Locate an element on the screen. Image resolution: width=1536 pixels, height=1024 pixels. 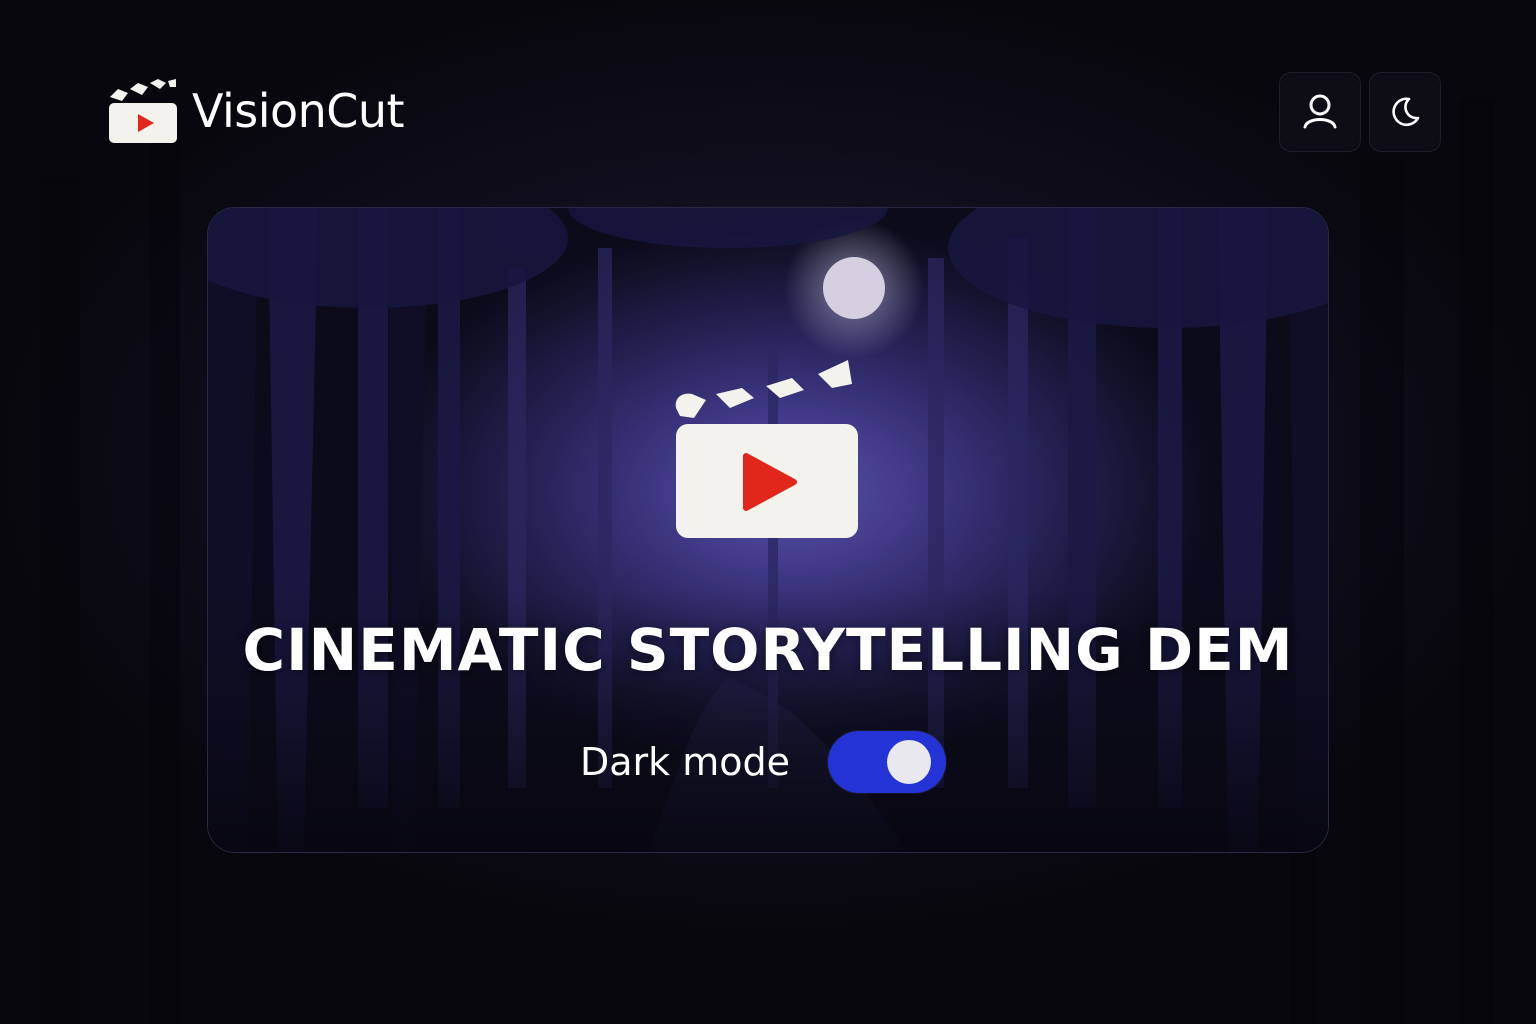
app-name: VisionCut is located at coordinates (298, 111).